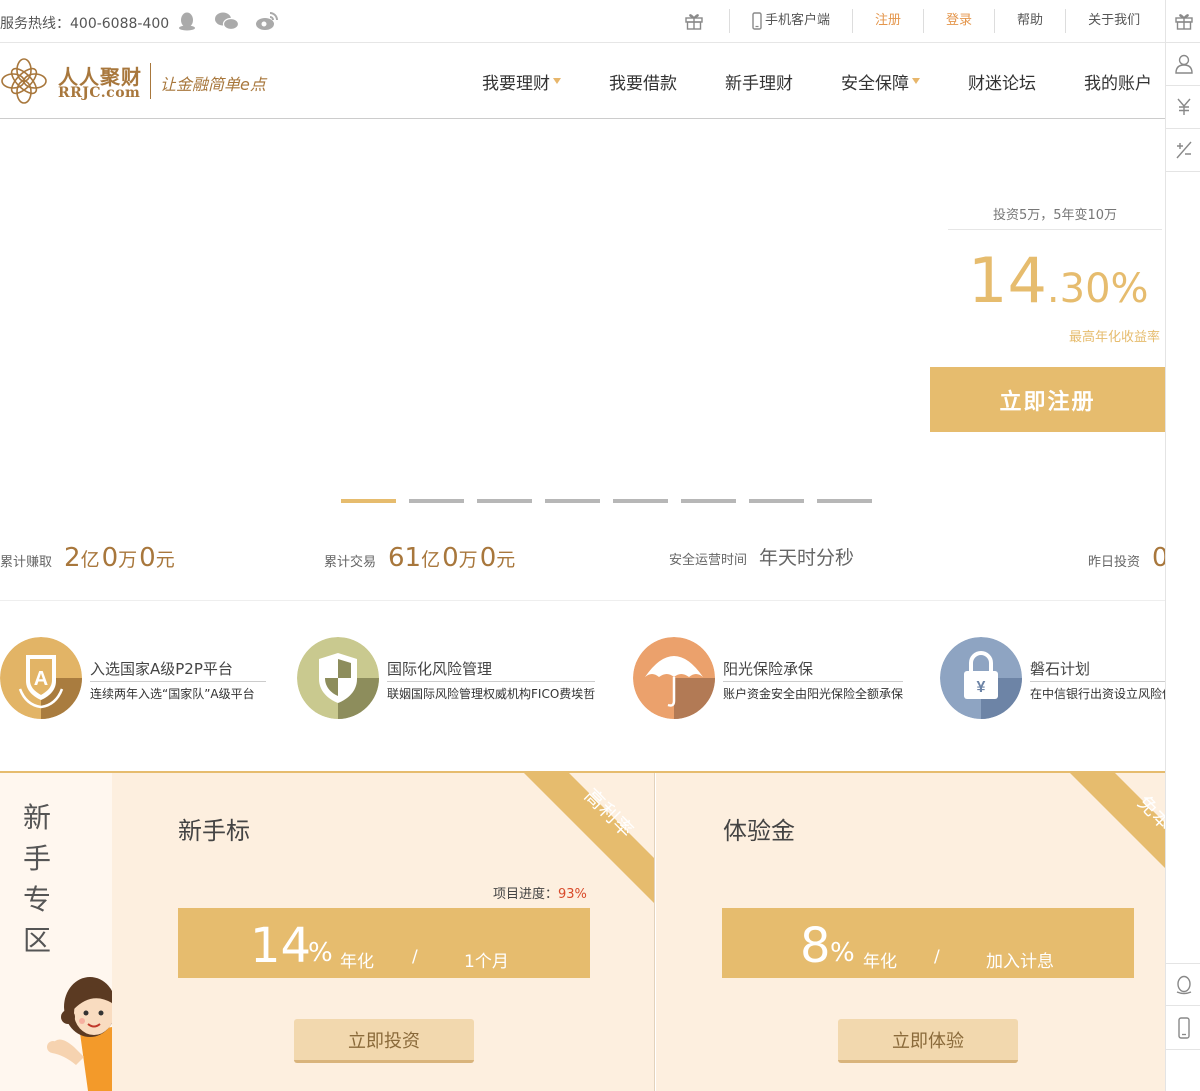 This screenshot has width=1200, height=1091. Describe the element at coordinates (36, 858) in the screenshot. I see `novice-zone-char: 手` at that location.